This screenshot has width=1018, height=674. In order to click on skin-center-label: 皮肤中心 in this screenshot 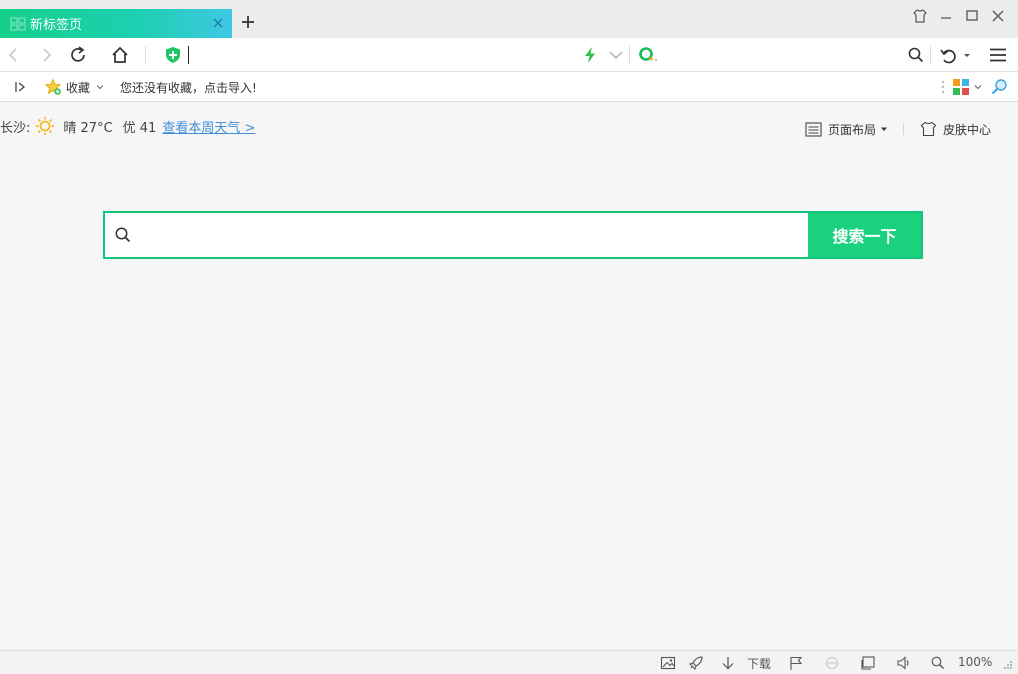, I will do `click(967, 129)`.